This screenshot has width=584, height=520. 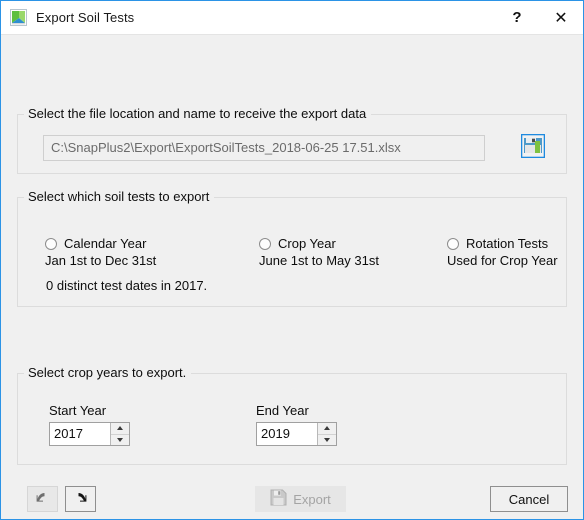 I want to click on radio-row-crop-year: Crop Year, so click(x=319, y=243).